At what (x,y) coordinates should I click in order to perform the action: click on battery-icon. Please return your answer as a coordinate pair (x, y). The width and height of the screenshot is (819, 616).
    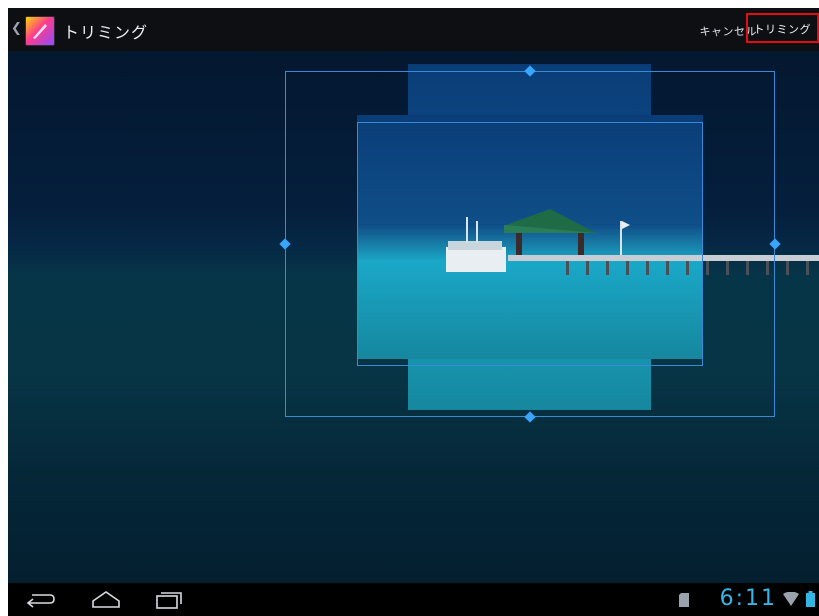
    Looking at the image, I should click on (810, 599).